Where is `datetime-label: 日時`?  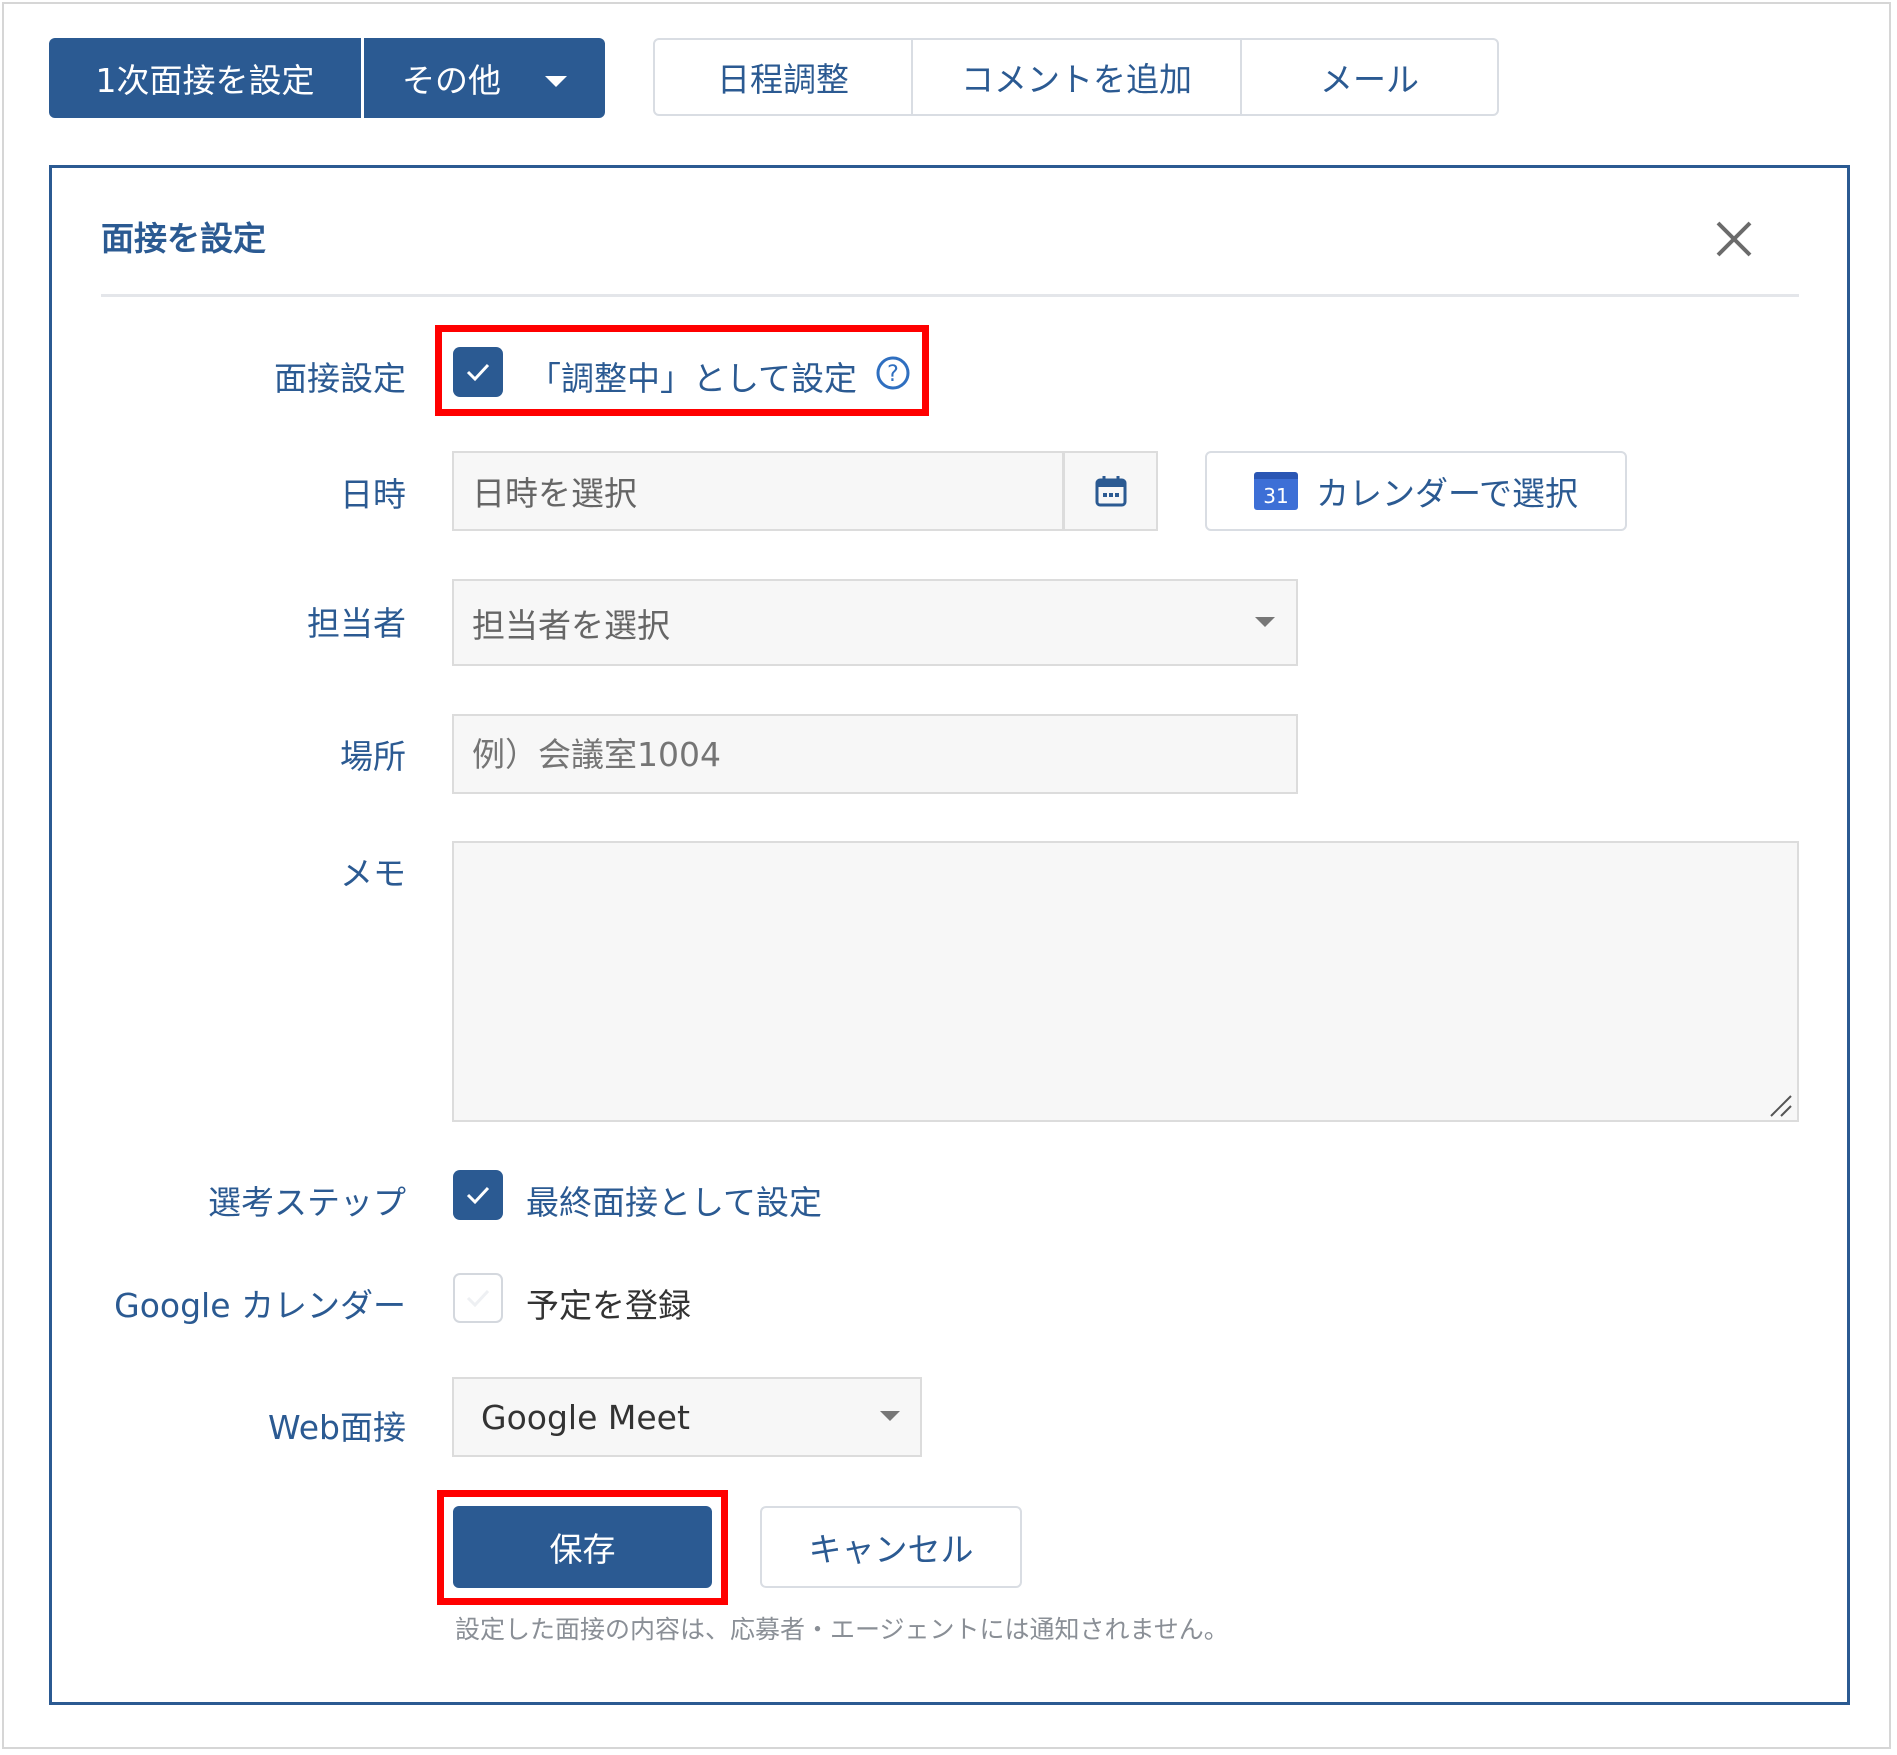 datetime-label: 日時 is located at coordinates (373, 494).